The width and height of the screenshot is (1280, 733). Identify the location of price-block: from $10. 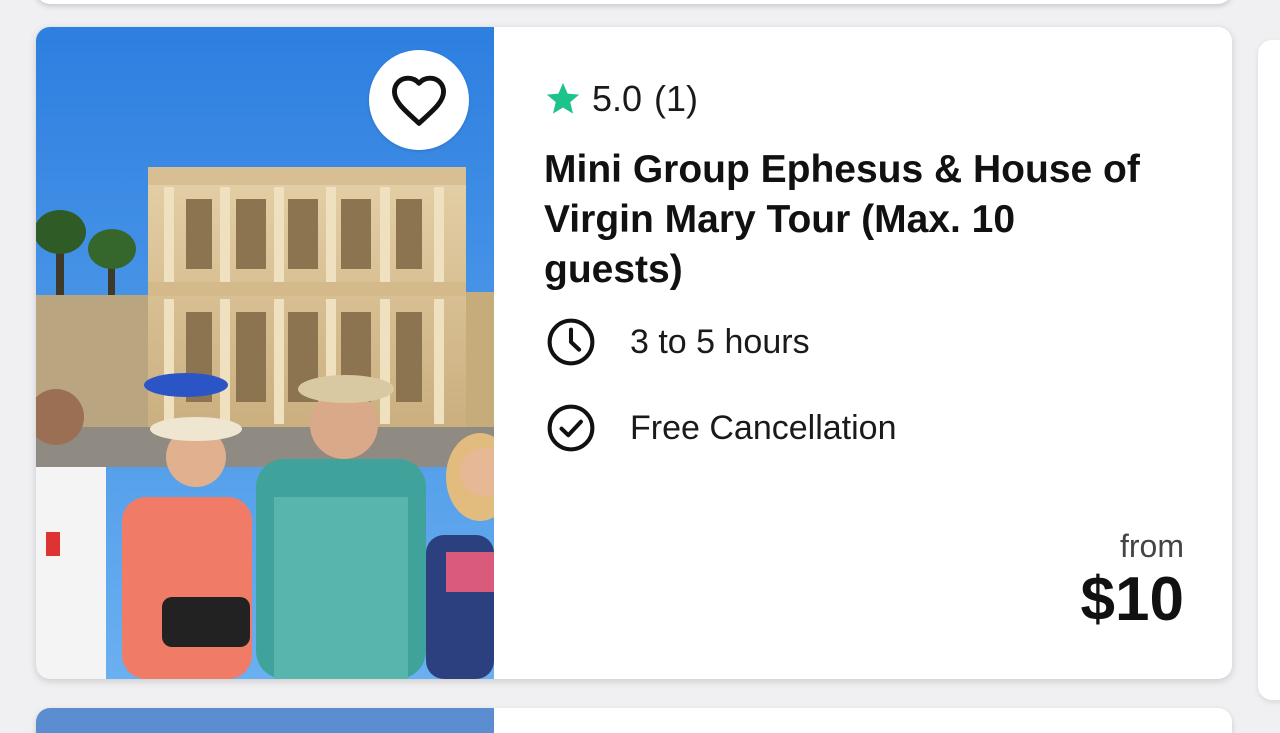
(1132, 581).